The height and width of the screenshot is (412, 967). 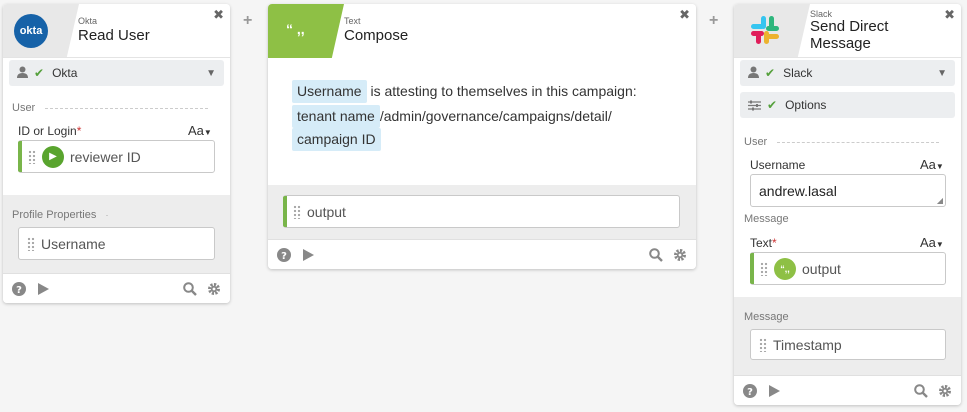 I want to click on input-value: reviewer ID, so click(x=105, y=156).